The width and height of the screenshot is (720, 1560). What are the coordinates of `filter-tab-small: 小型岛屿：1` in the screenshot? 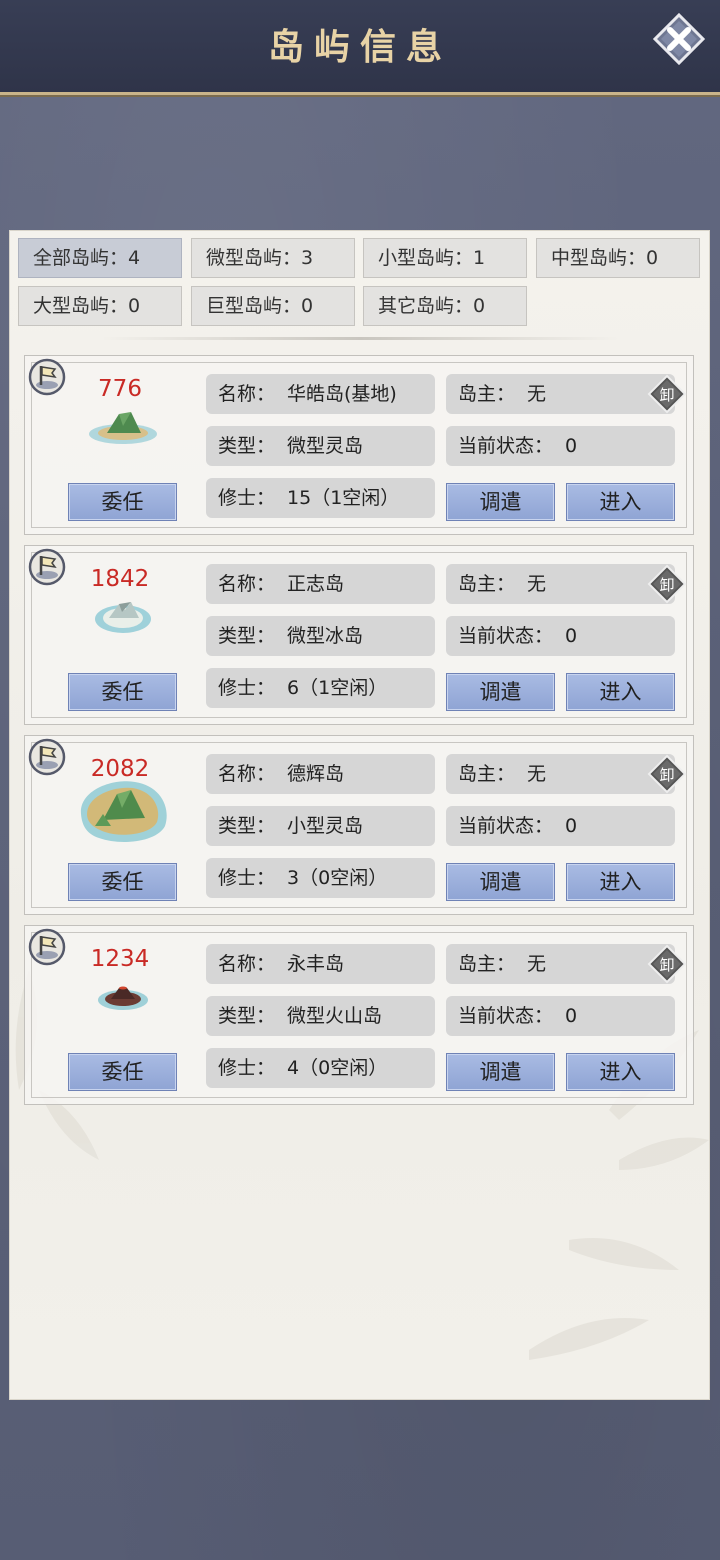 It's located at (445, 258).